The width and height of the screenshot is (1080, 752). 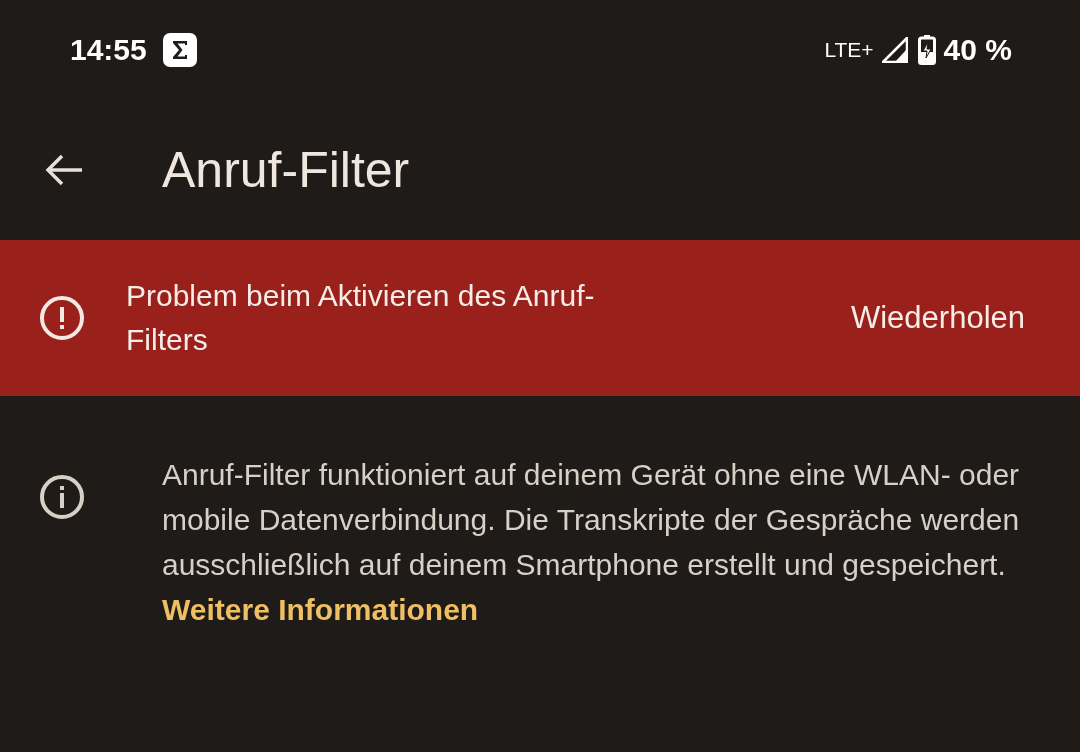 I want to click on retry-button: Wiederholen, so click(x=937, y=318).